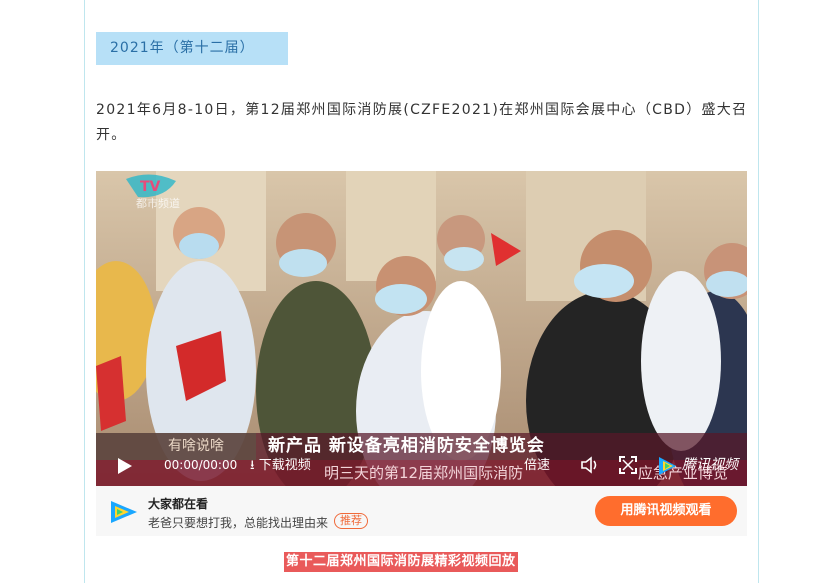 The height and width of the screenshot is (583, 840). I want to click on tv-channel-name: 都市频道, so click(158, 203).